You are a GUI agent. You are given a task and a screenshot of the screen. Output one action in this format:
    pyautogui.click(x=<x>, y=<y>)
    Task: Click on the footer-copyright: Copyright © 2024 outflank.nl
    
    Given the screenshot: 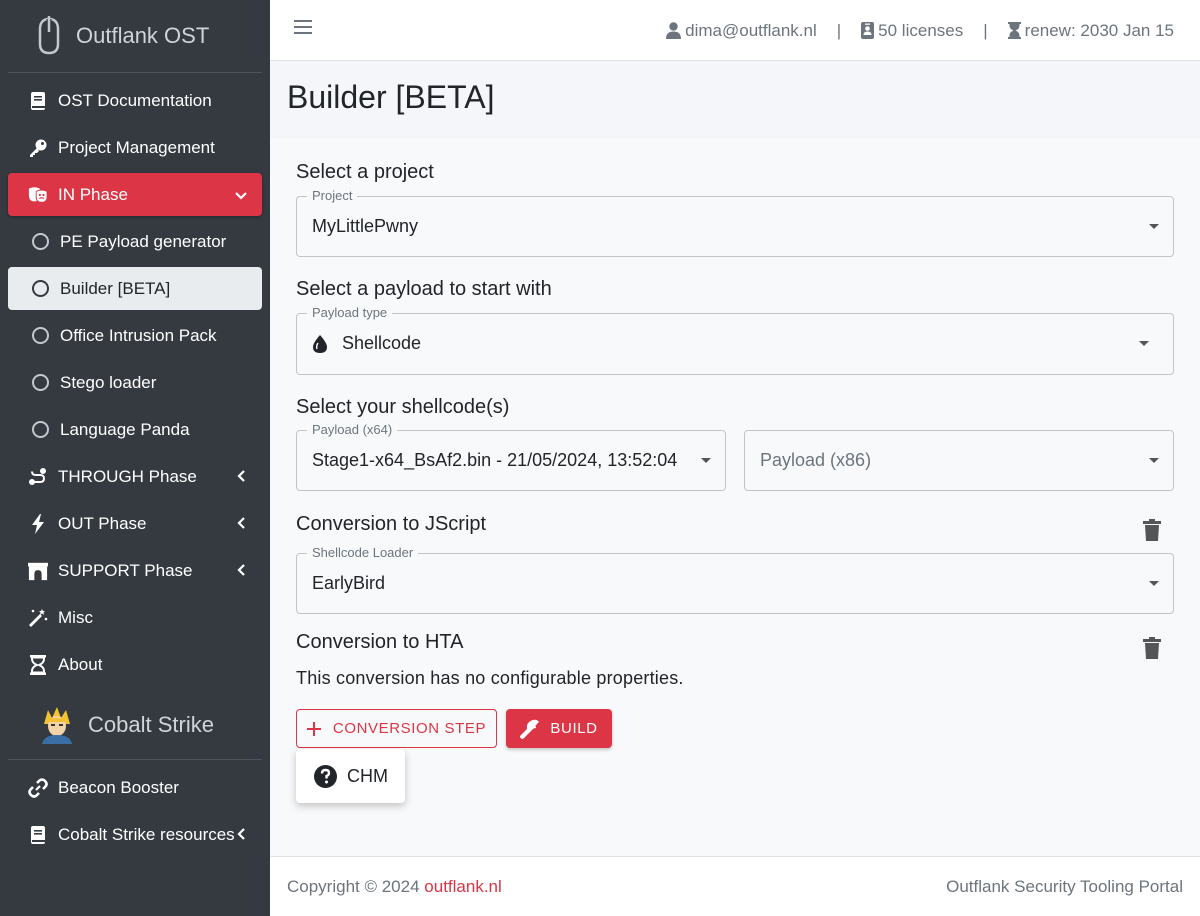 What is the action you would take?
    pyautogui.click(x=394, y=887)
    